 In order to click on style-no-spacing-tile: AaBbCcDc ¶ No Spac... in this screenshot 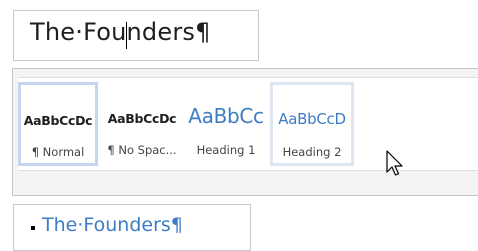, I will do `click(142, 124)`.